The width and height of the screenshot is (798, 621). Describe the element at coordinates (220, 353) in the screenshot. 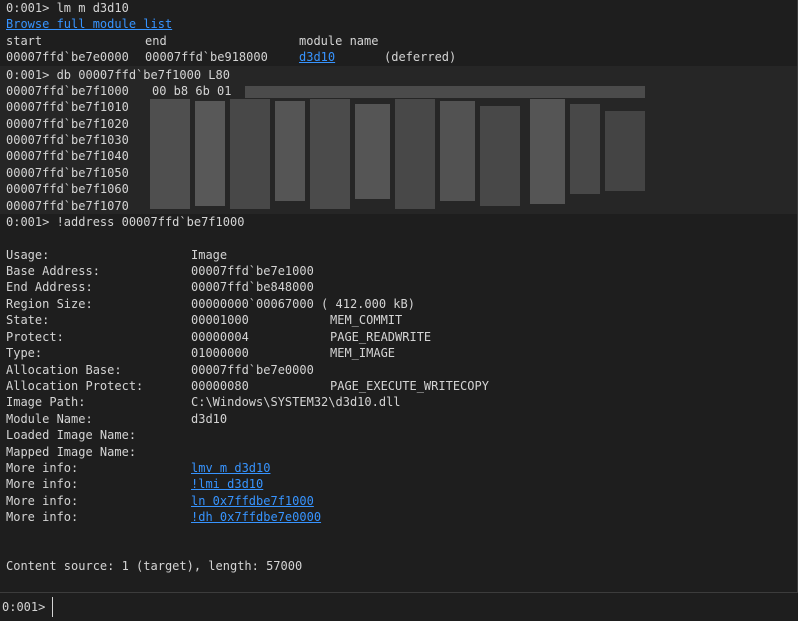

I see `prop-value: 01000000` at that location.